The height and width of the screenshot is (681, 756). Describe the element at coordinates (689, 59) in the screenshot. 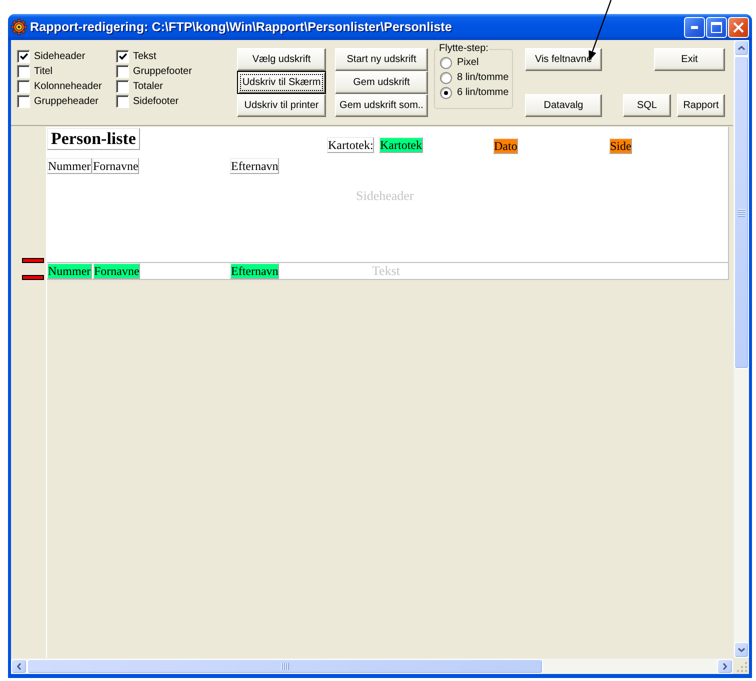

I see `exit-button: Exit` at that location.